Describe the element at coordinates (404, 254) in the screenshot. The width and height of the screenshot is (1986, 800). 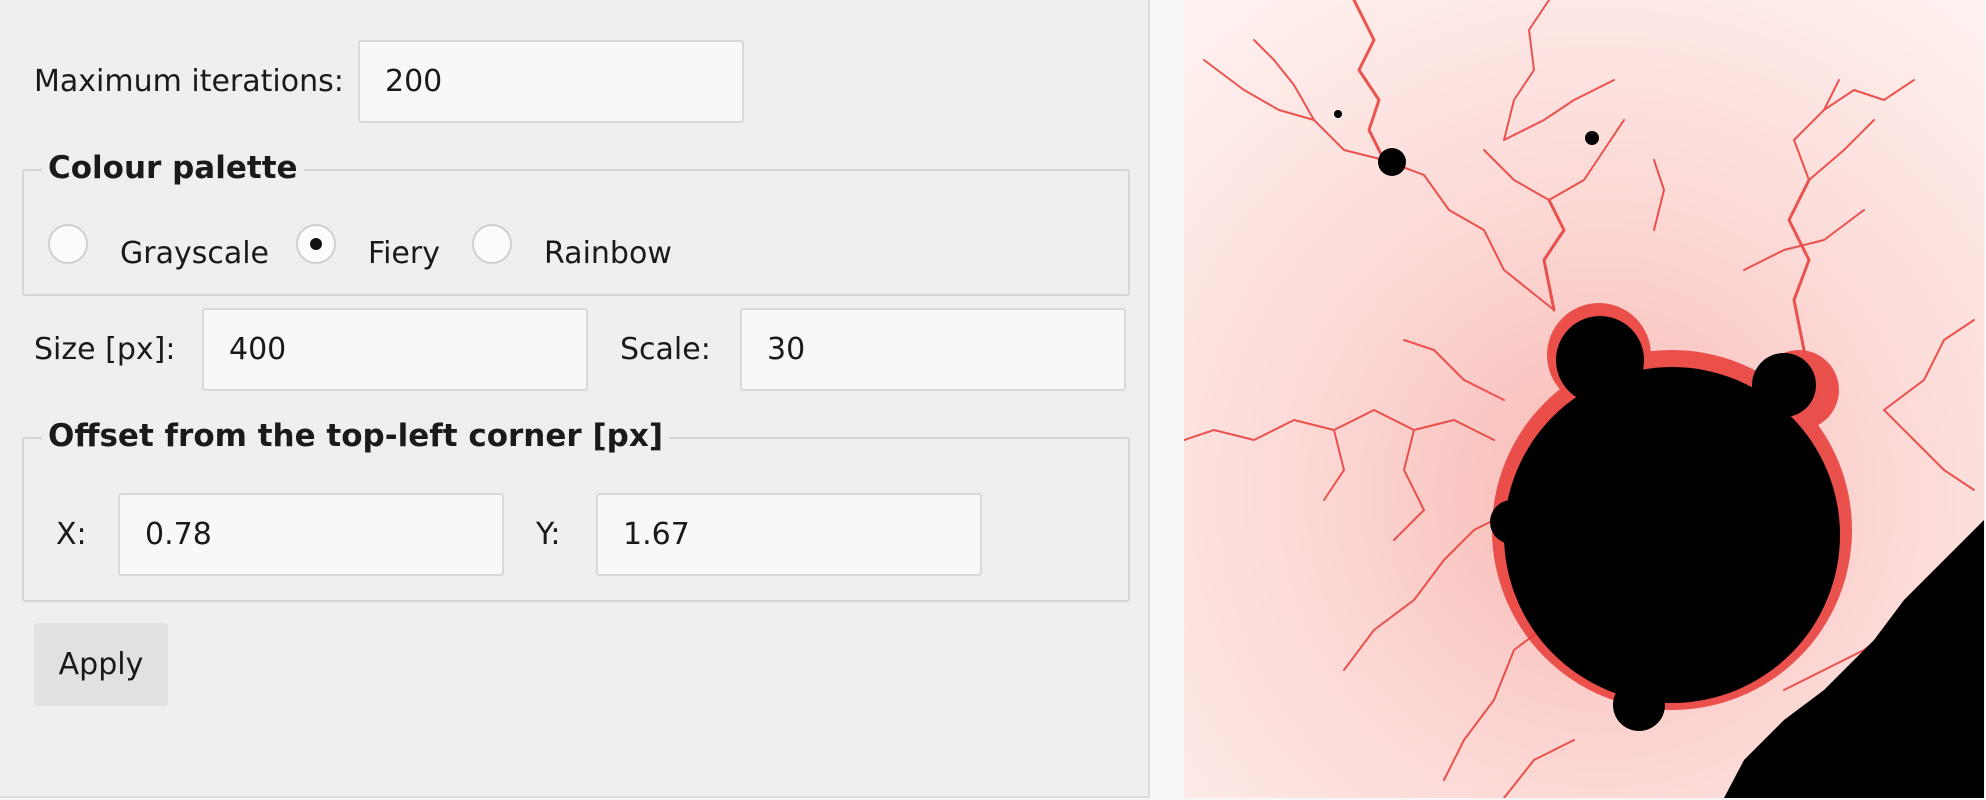
I see `fiery-label: Fiery` at that location.